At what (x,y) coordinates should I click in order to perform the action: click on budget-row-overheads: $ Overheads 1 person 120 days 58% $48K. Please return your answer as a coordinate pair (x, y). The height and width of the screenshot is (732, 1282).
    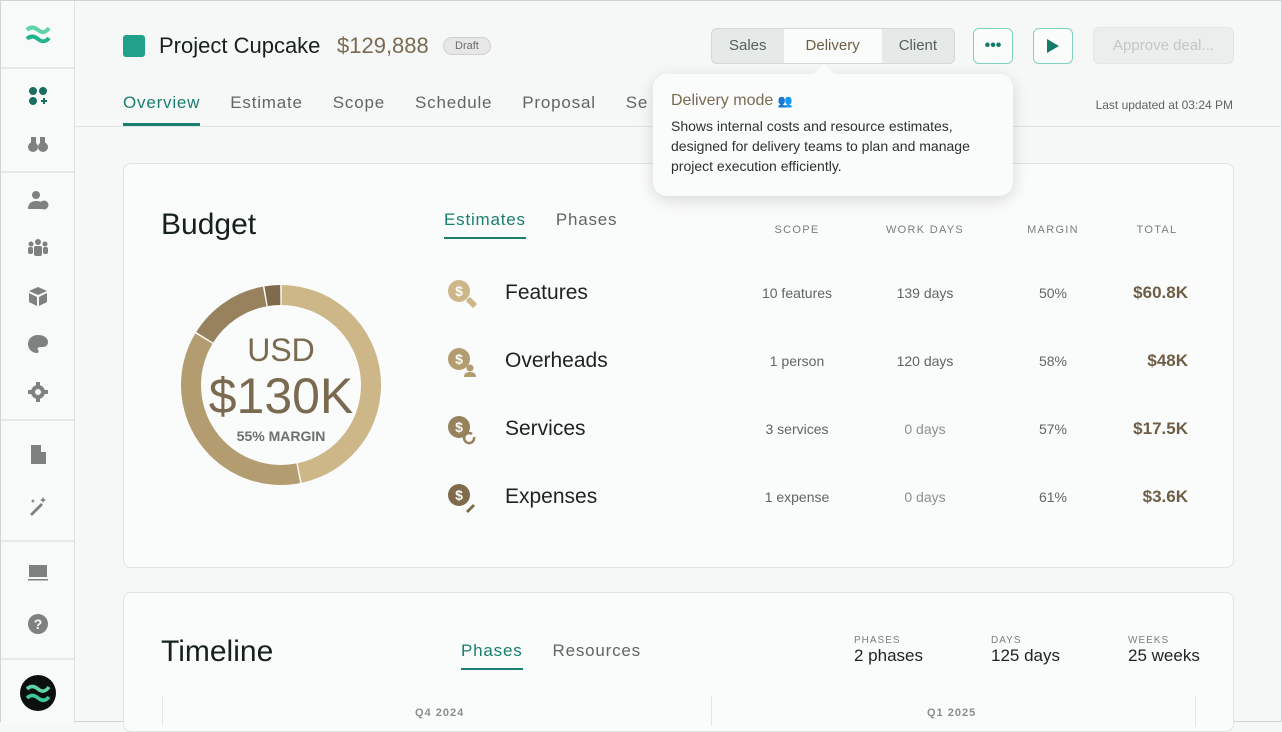
    Looking at the image, I should click on (824, 363).